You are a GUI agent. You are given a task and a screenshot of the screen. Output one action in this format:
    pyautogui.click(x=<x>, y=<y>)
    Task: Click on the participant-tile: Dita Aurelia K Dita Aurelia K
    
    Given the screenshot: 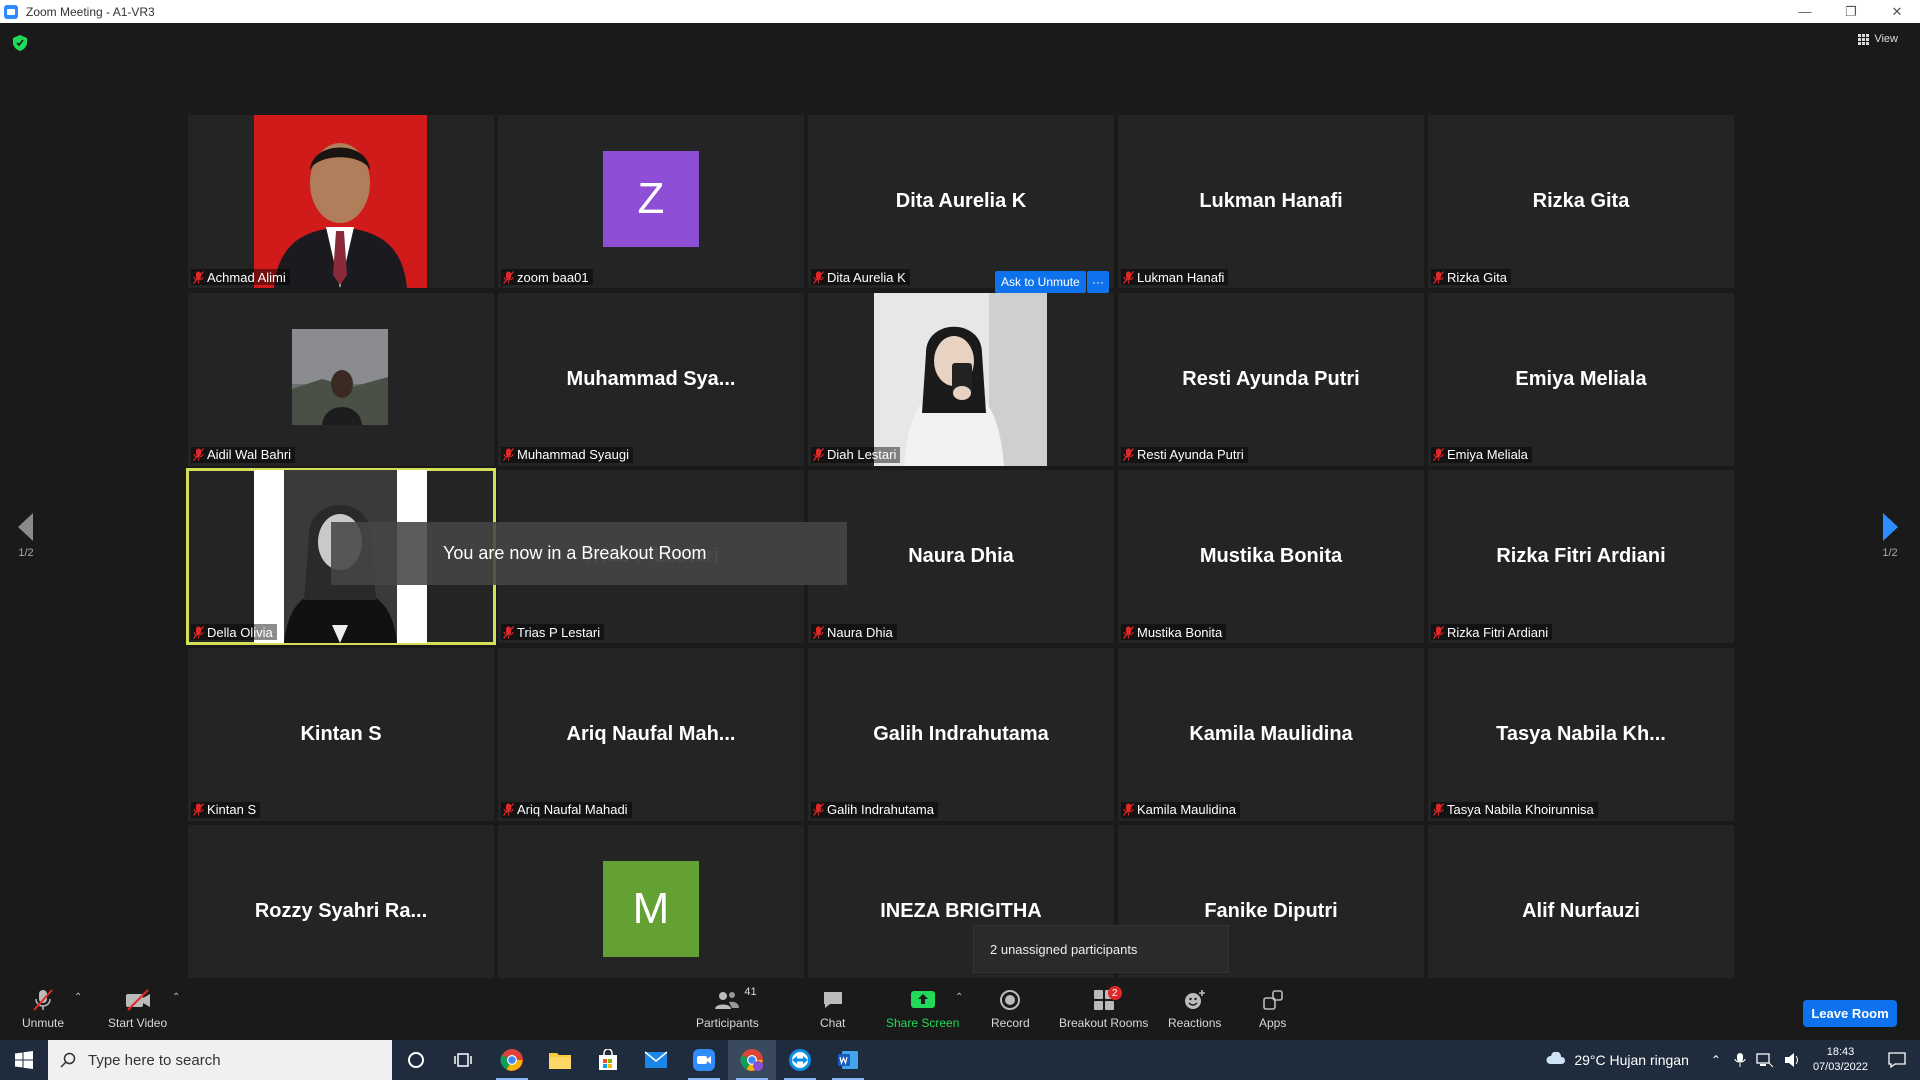 What is the action you would take?
    pyautogui.click(x=961, y=201)
    